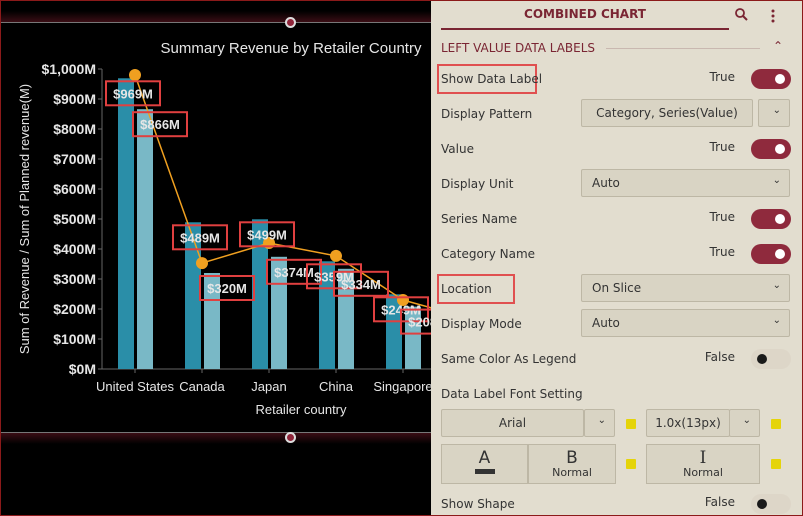 The height and width of the screenshot is (516, 803). I want to click on font-italic-button: I Normal, so click(703, 464).